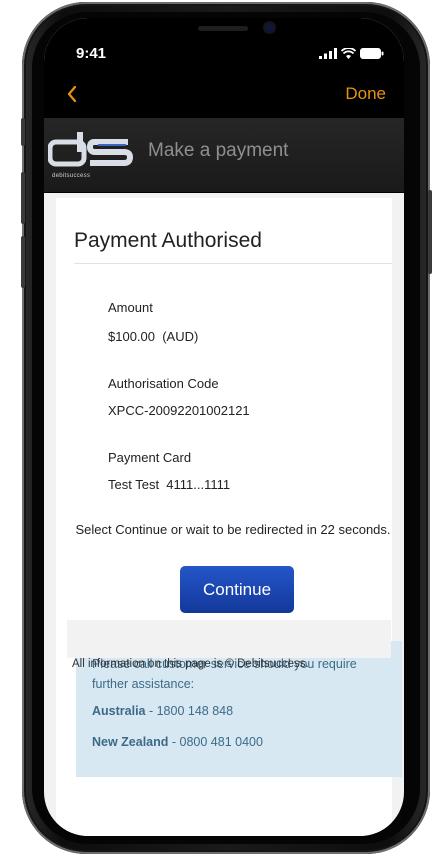 This screenshot has height=857, width=446. Describe the element at coordinates (224, 34) in the screenshot. I see `notch` at that location.